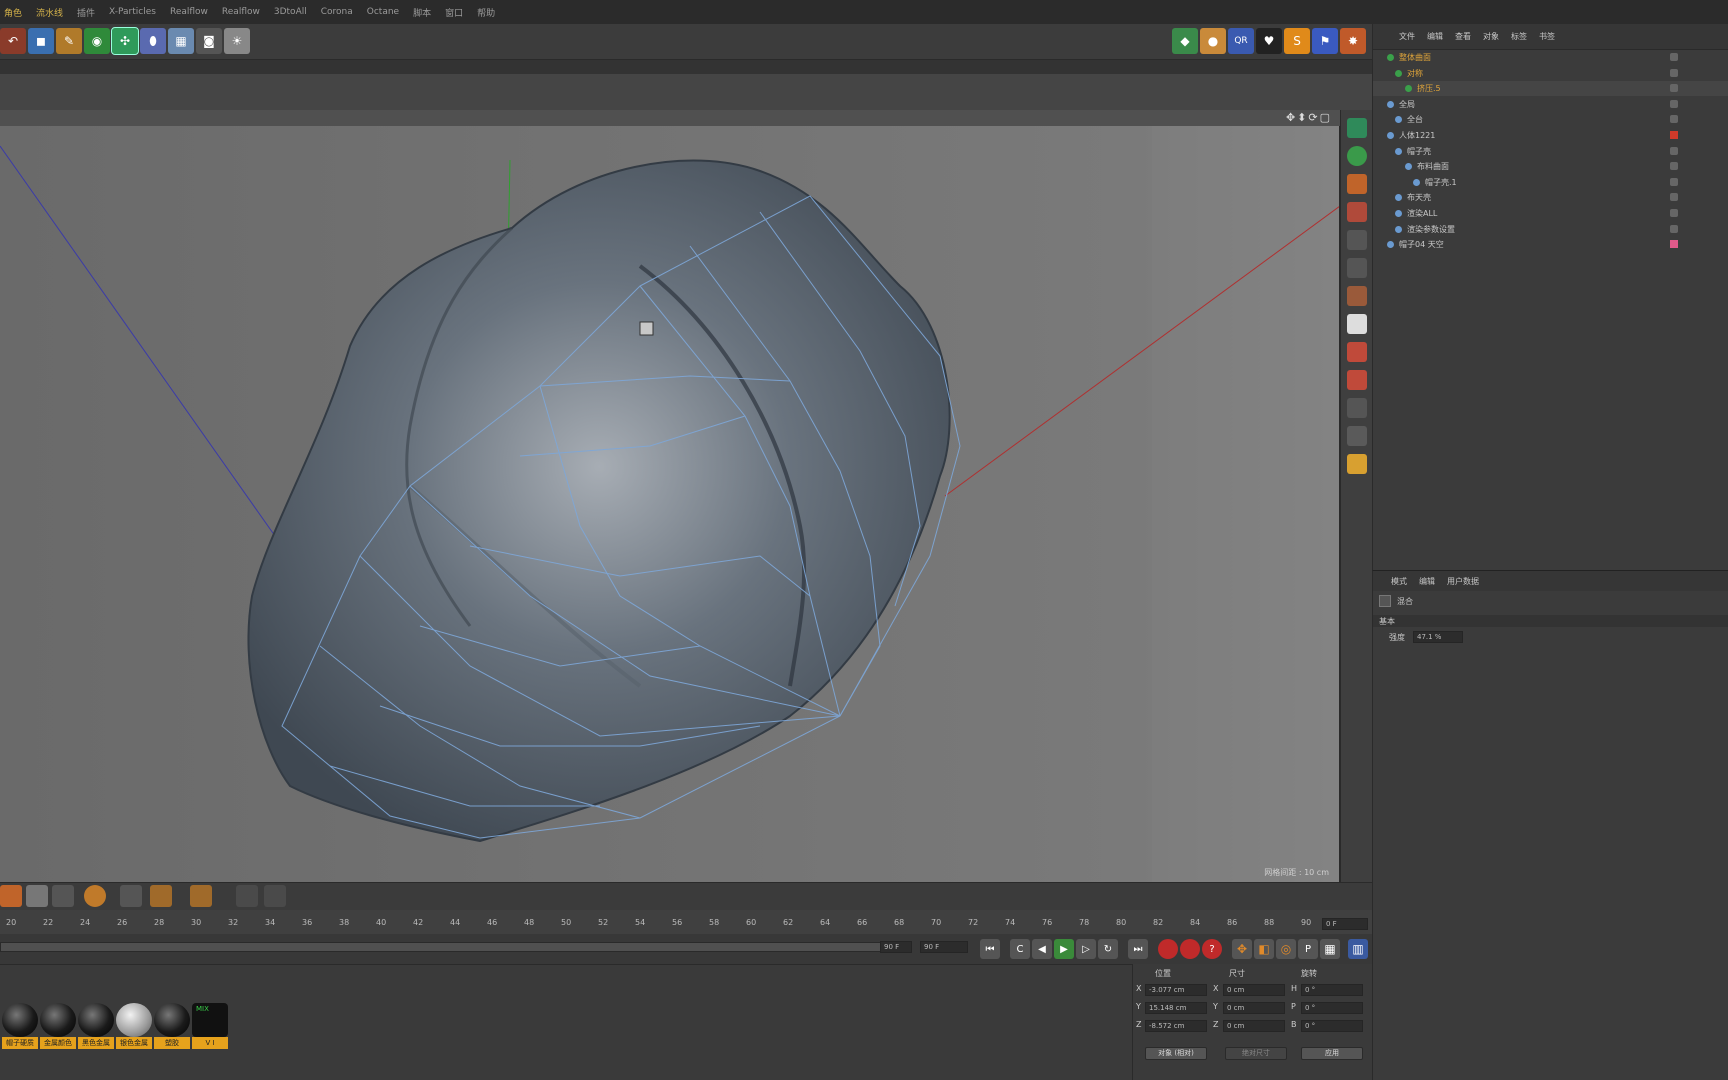 The image size is (1728, 1080). Describe the element at coordinates (37, 896) in the screenshot. I see `cube-key-icon` at that location.